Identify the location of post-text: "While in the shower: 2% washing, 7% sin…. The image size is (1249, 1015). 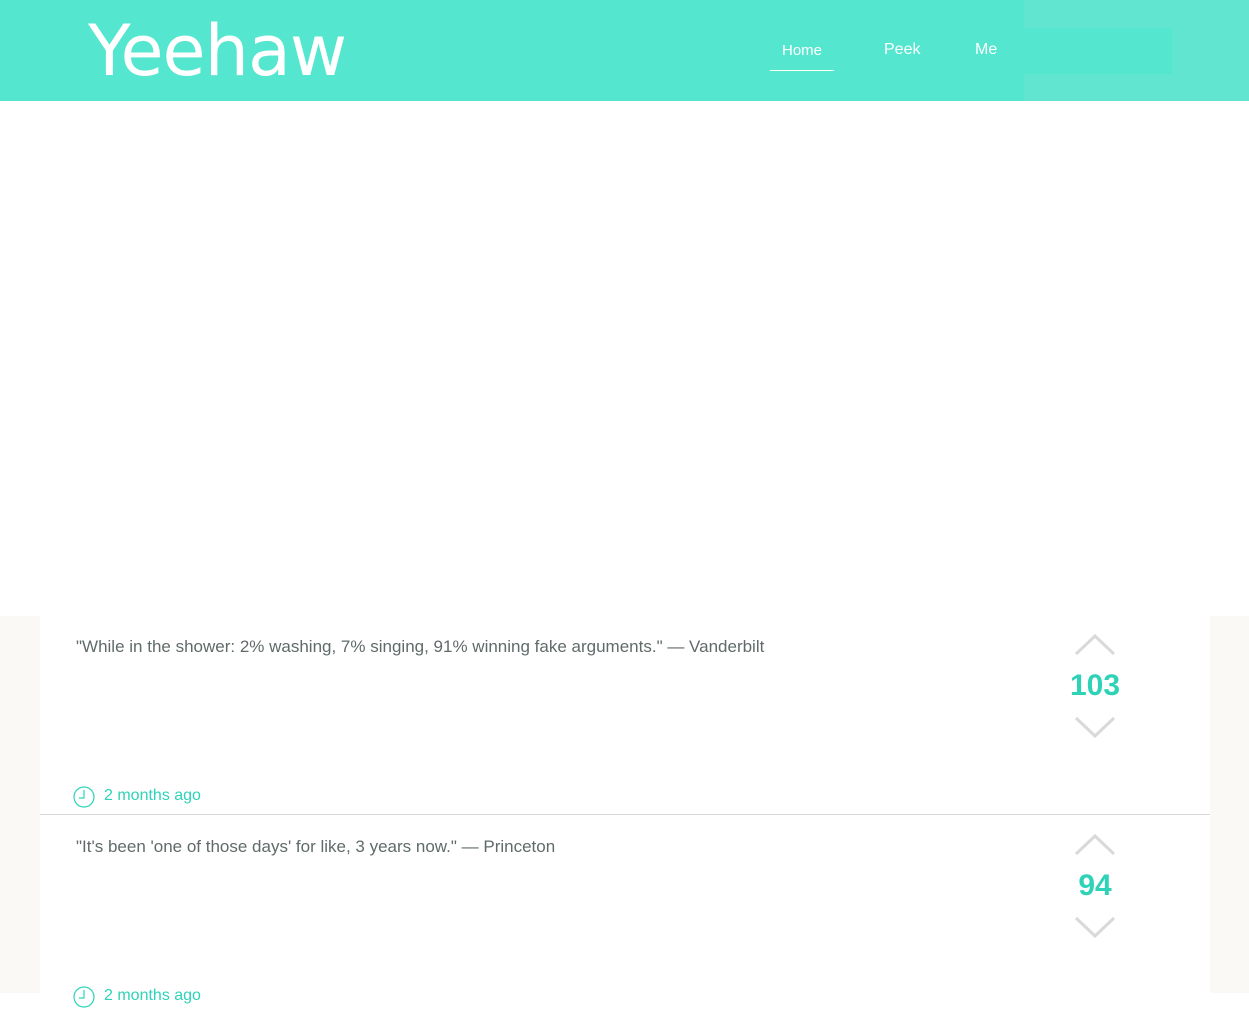
(420, 646).